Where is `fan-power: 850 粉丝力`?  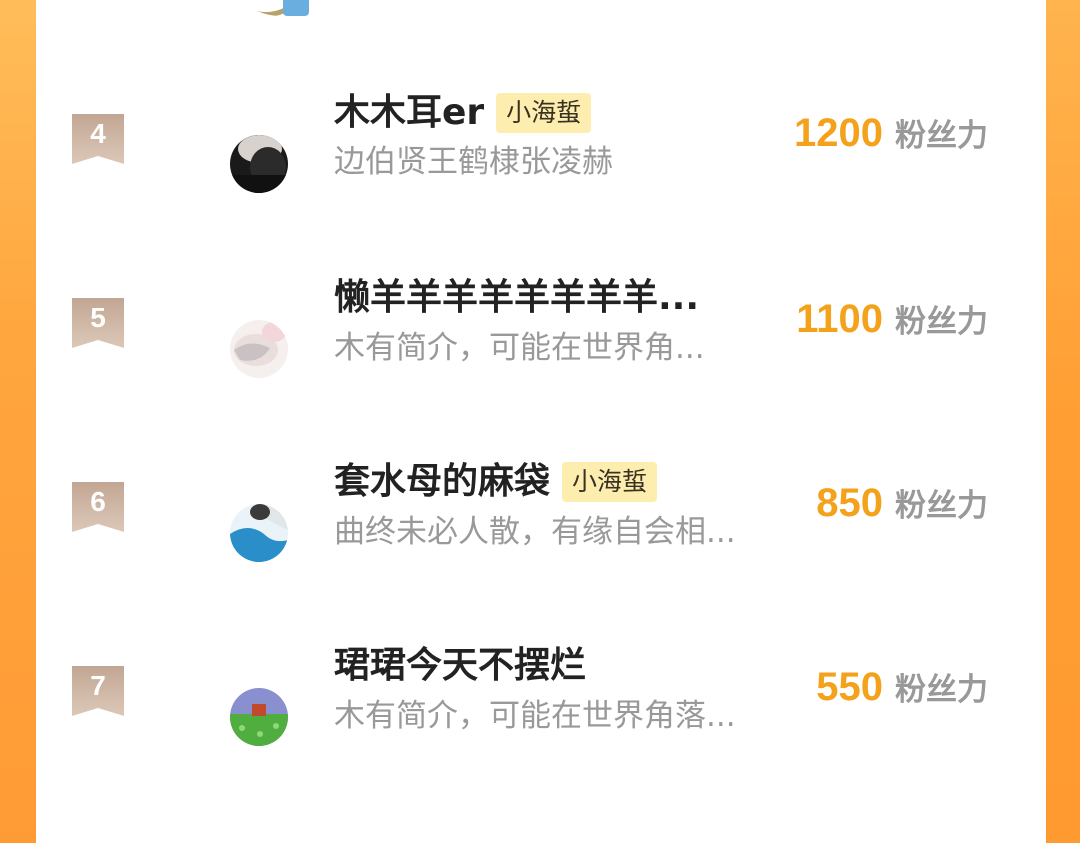
fan-power: 850 粉丝力 is located at coordinates (902, 503).